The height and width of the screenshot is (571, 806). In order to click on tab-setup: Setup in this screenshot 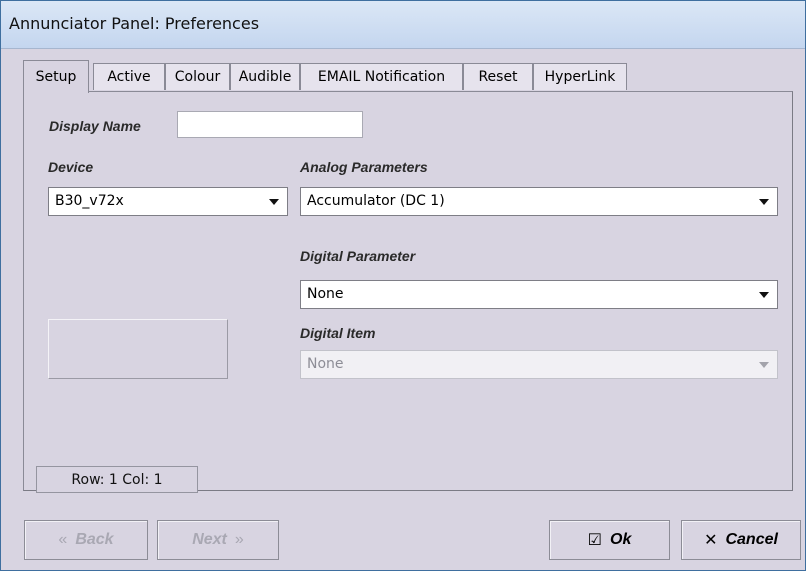, I will do `click(56, 76)`.